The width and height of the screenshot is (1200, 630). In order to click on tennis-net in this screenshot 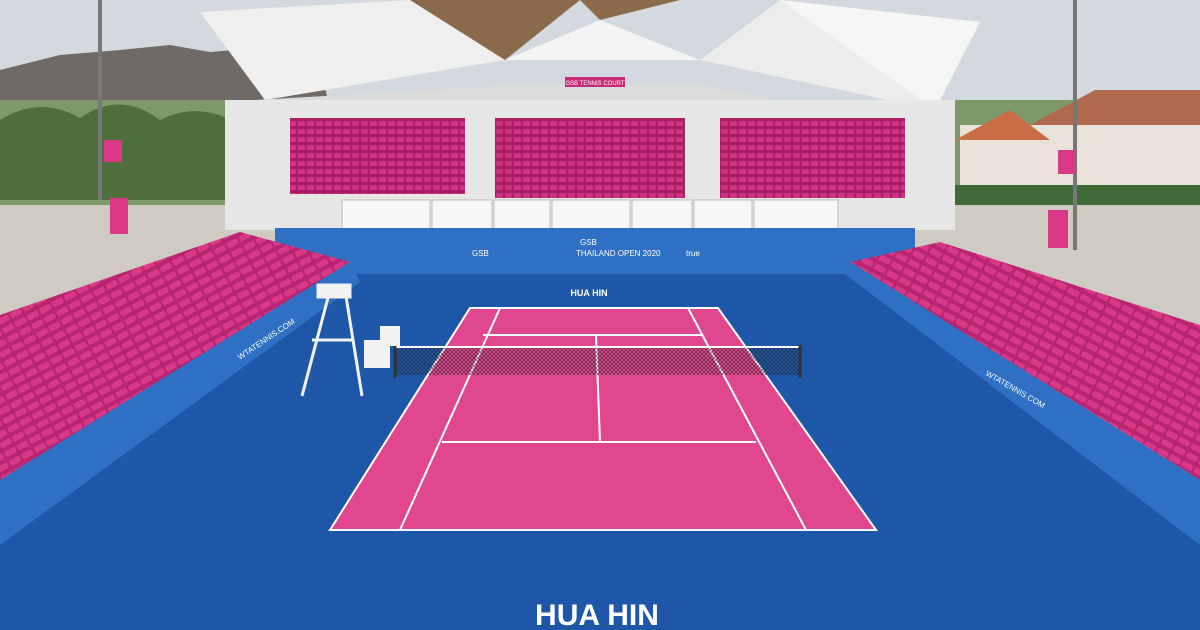, I will do `click(597, 361)`.